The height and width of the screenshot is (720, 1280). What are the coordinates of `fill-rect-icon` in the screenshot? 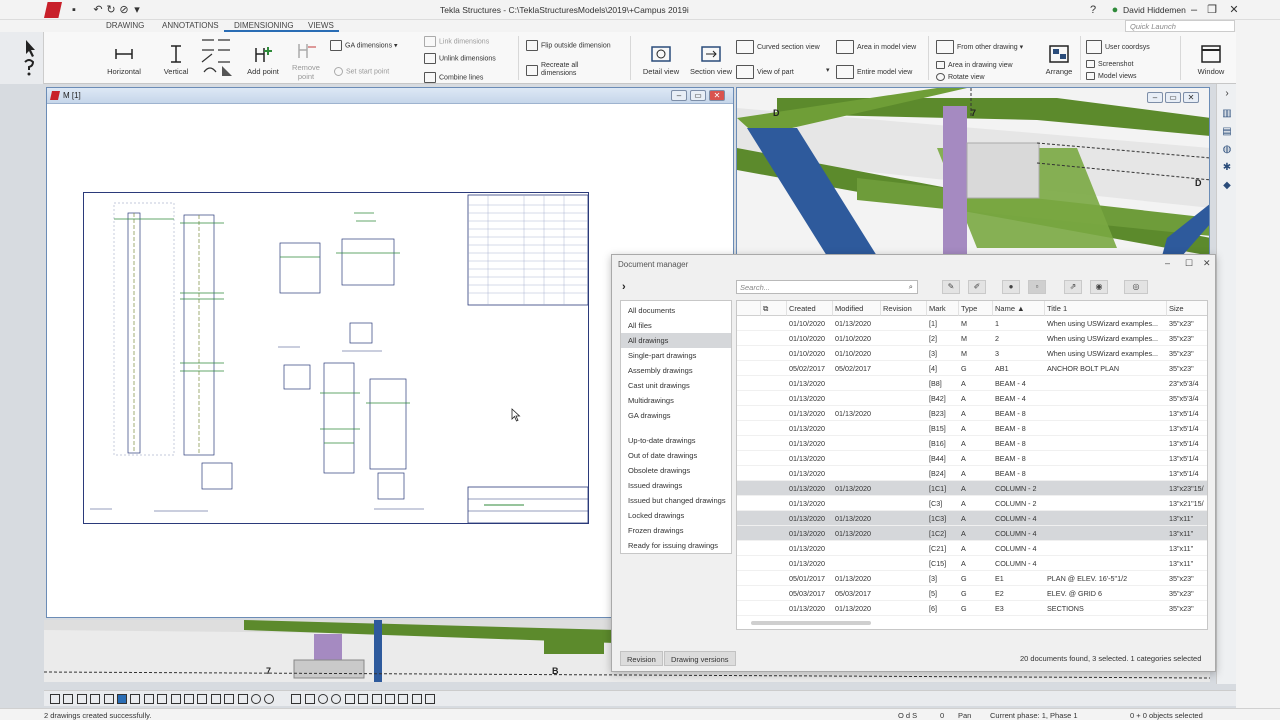 It's located at (122, 699).